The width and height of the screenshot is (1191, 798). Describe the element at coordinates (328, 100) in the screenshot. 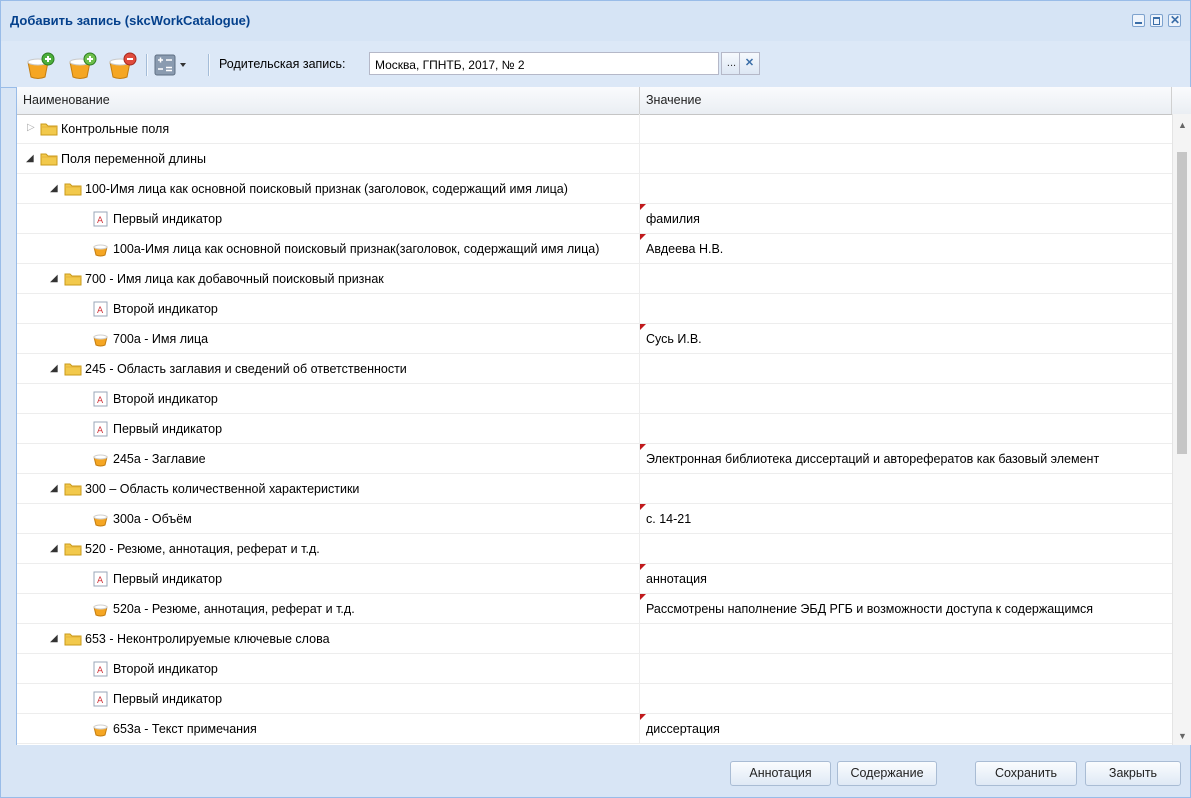

I see `column-header-name: Наименование` at that location.